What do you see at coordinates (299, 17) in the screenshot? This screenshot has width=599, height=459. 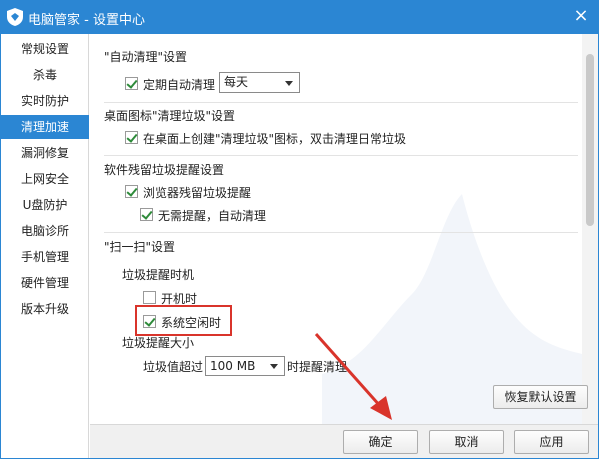 I see `title-bar: 电脑管家 - 设置中心 ×` at bounding box center [299, 17].